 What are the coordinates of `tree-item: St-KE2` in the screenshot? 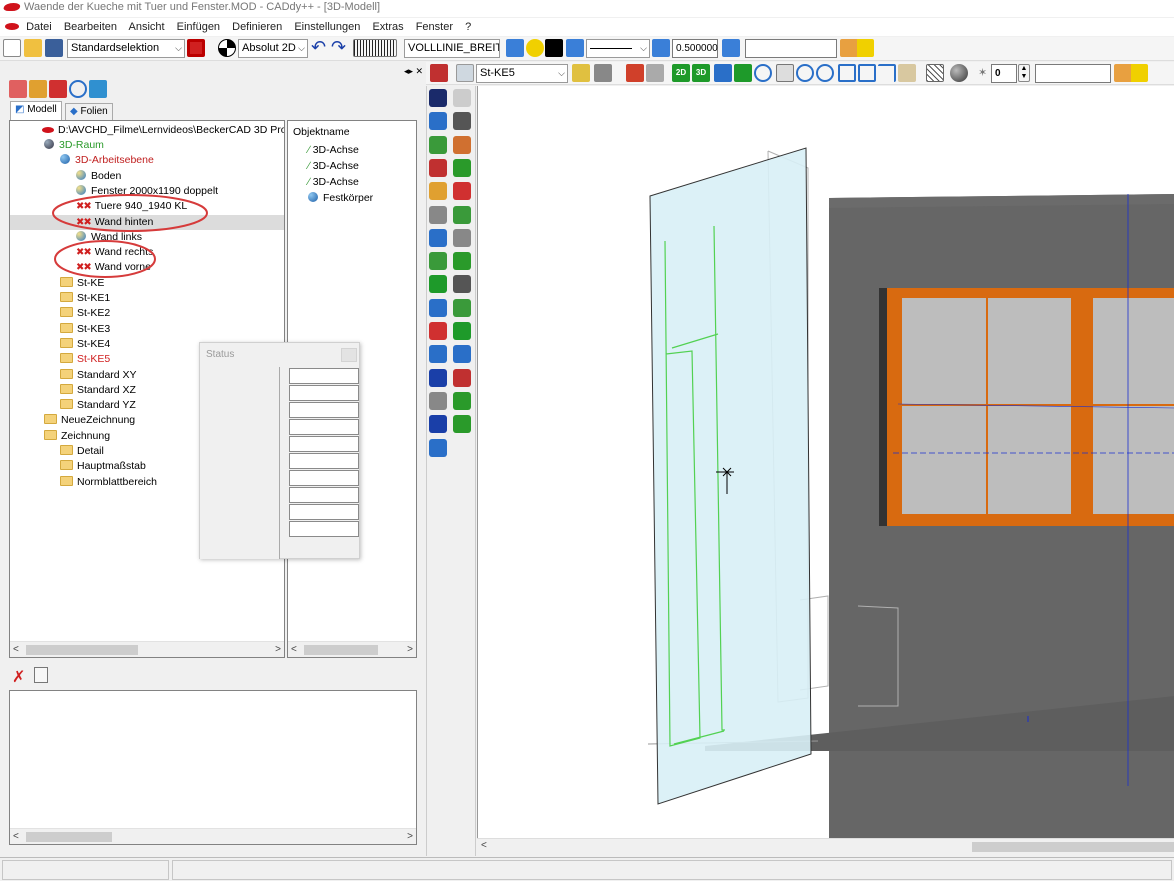 It's located at (85, 313).